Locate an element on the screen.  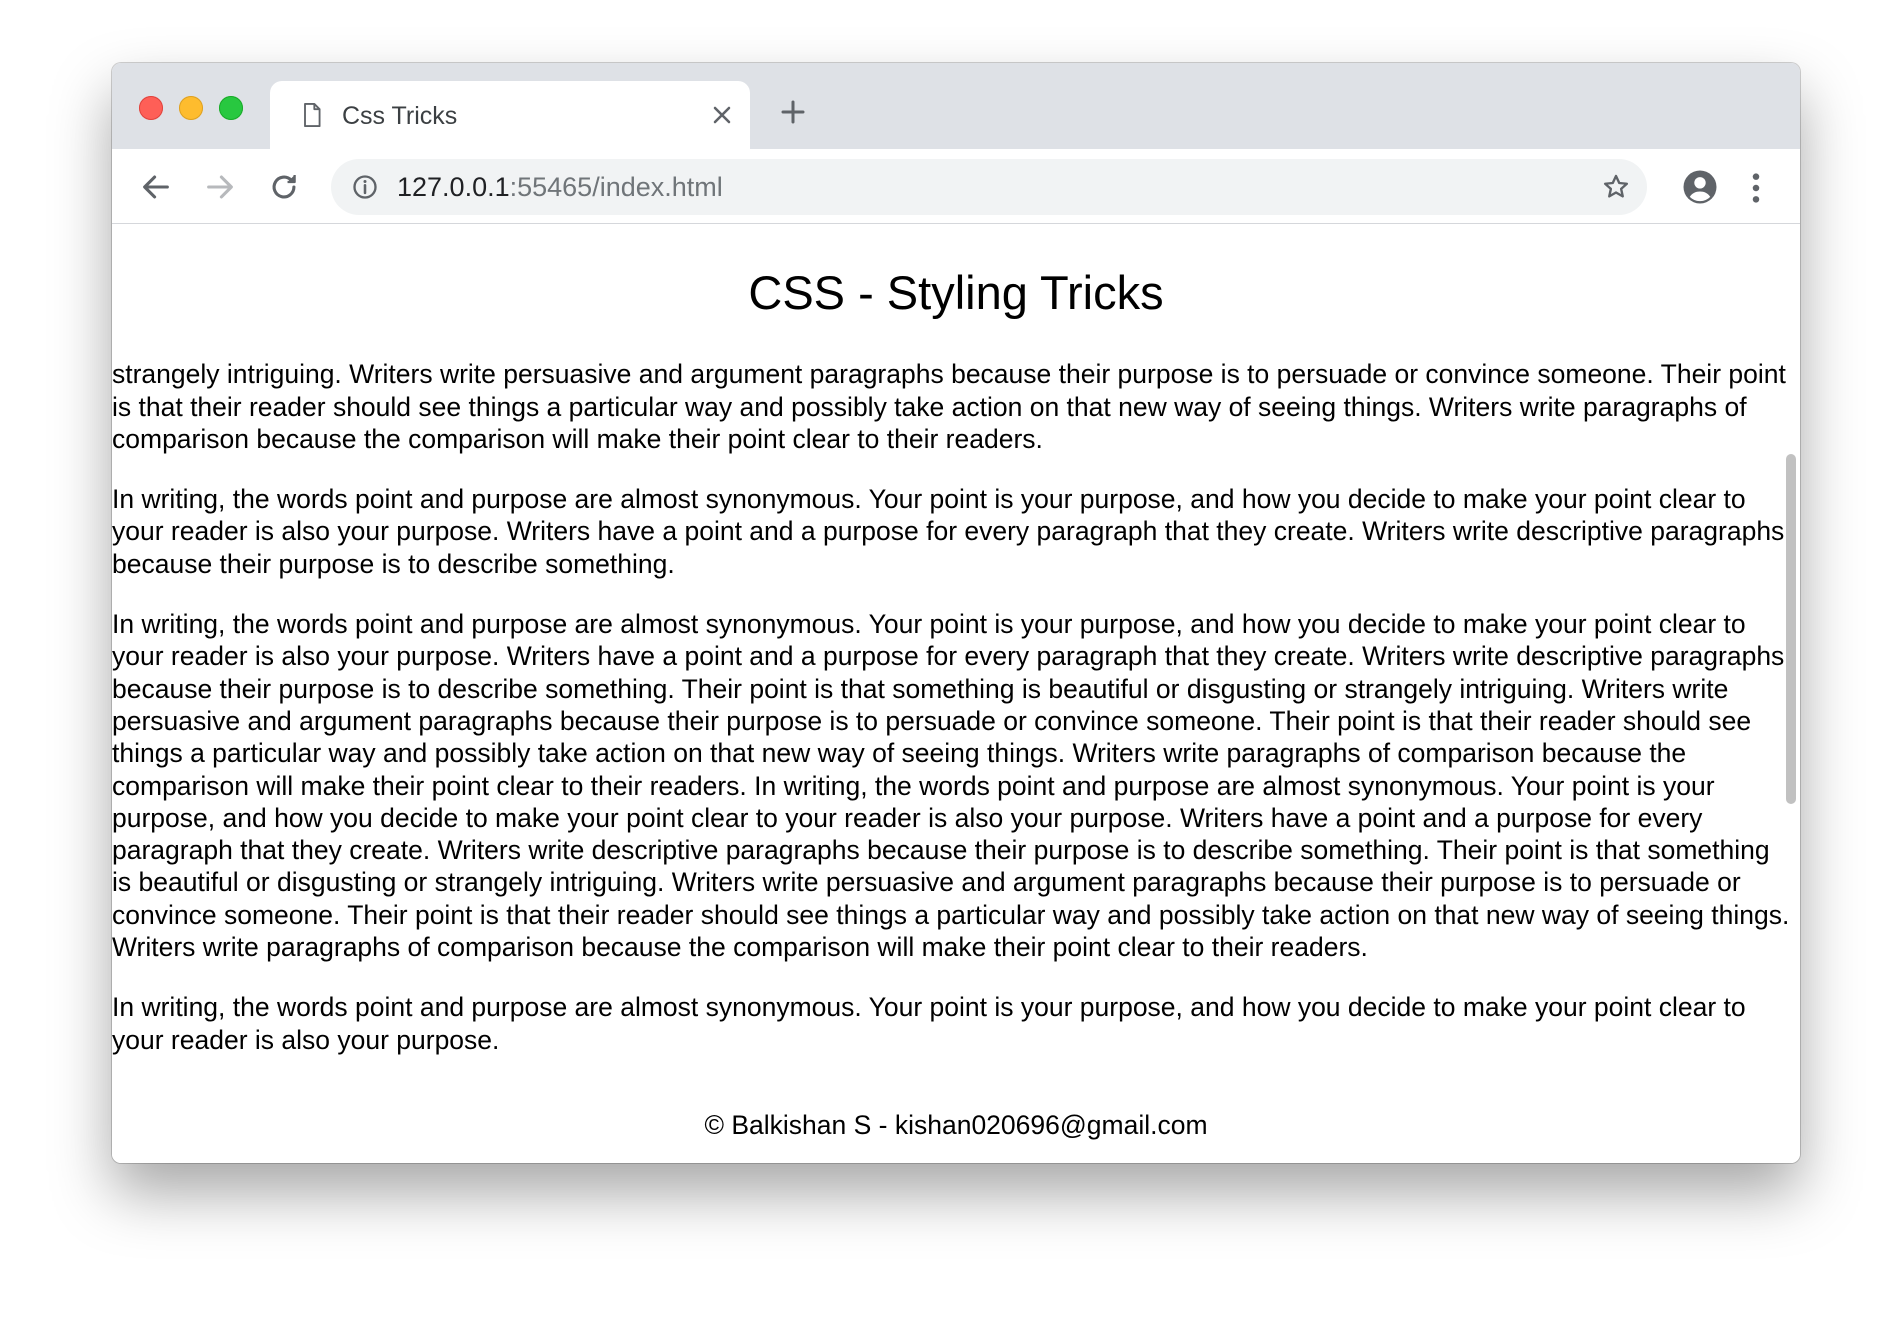
page-title: CSS - Styling Tricks is located at coordinates (956, 292).